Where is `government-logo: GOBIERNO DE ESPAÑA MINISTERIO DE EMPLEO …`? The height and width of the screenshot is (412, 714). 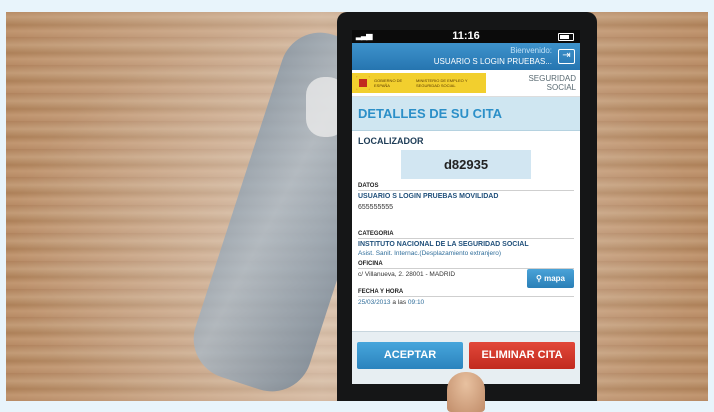 government-logo: GOBIERNO DE ESPAÑA MINISTERIO DE EMPLEO … is located at coordinates (419, 83).